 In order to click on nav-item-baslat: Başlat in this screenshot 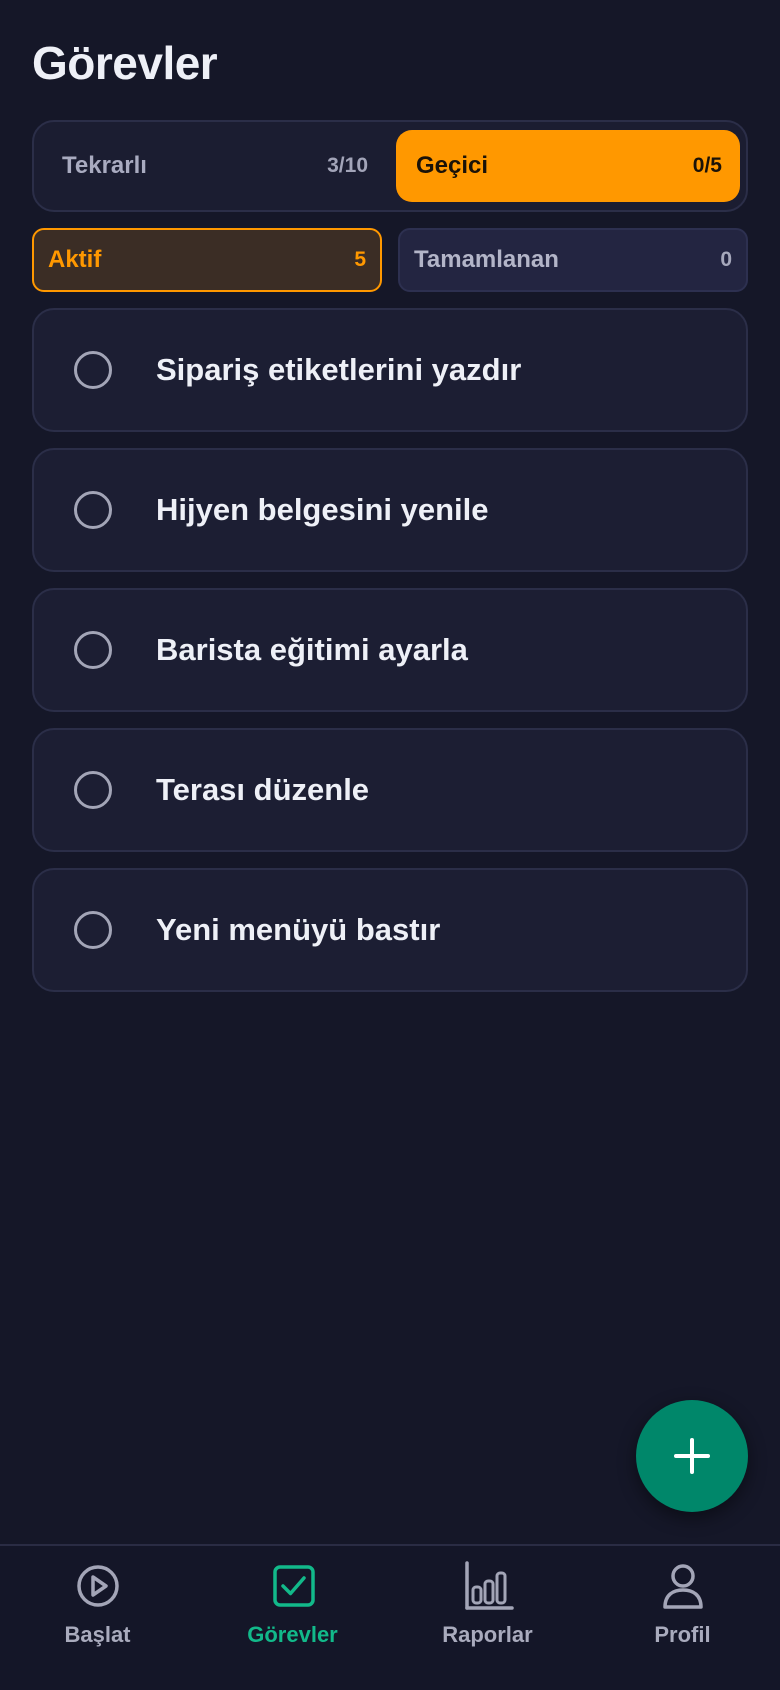, I will do `click(97, 1615)`.